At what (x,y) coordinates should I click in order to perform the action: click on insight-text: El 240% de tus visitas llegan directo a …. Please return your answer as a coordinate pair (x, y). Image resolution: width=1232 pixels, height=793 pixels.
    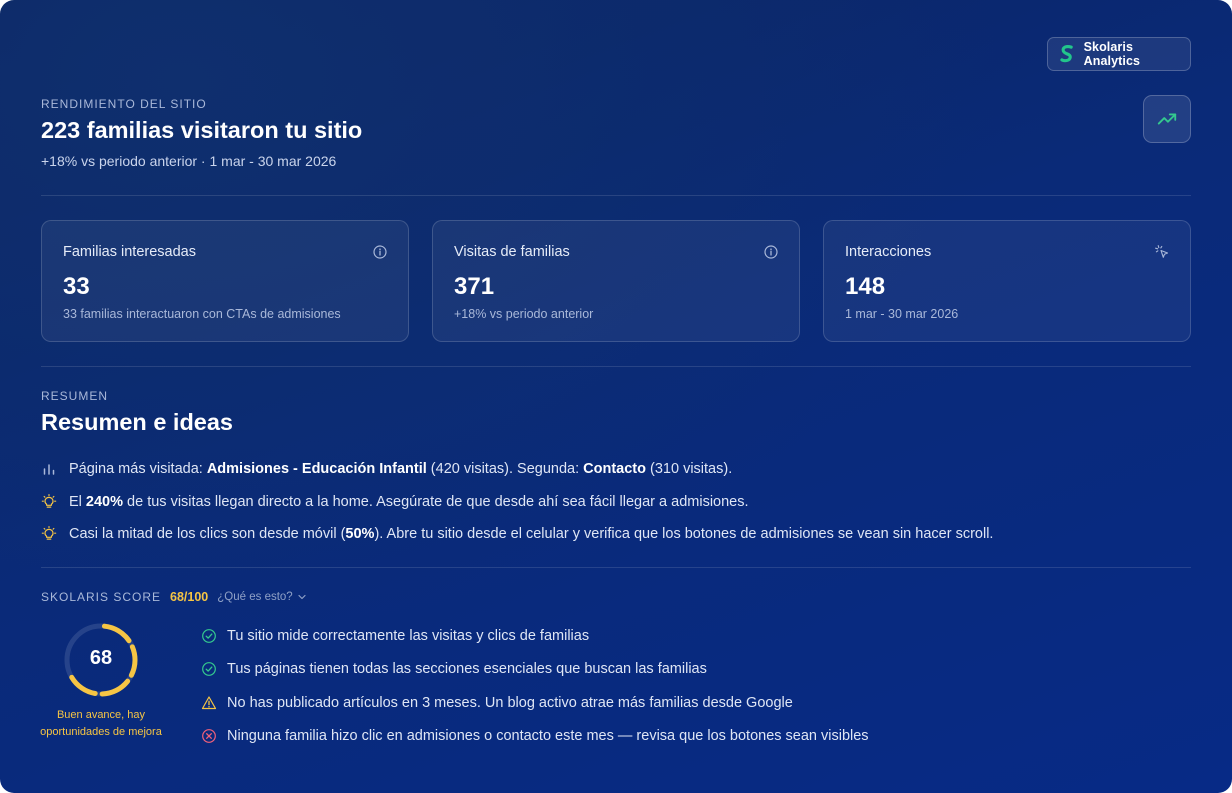
    Looking at the image, I should click on (409, 502).